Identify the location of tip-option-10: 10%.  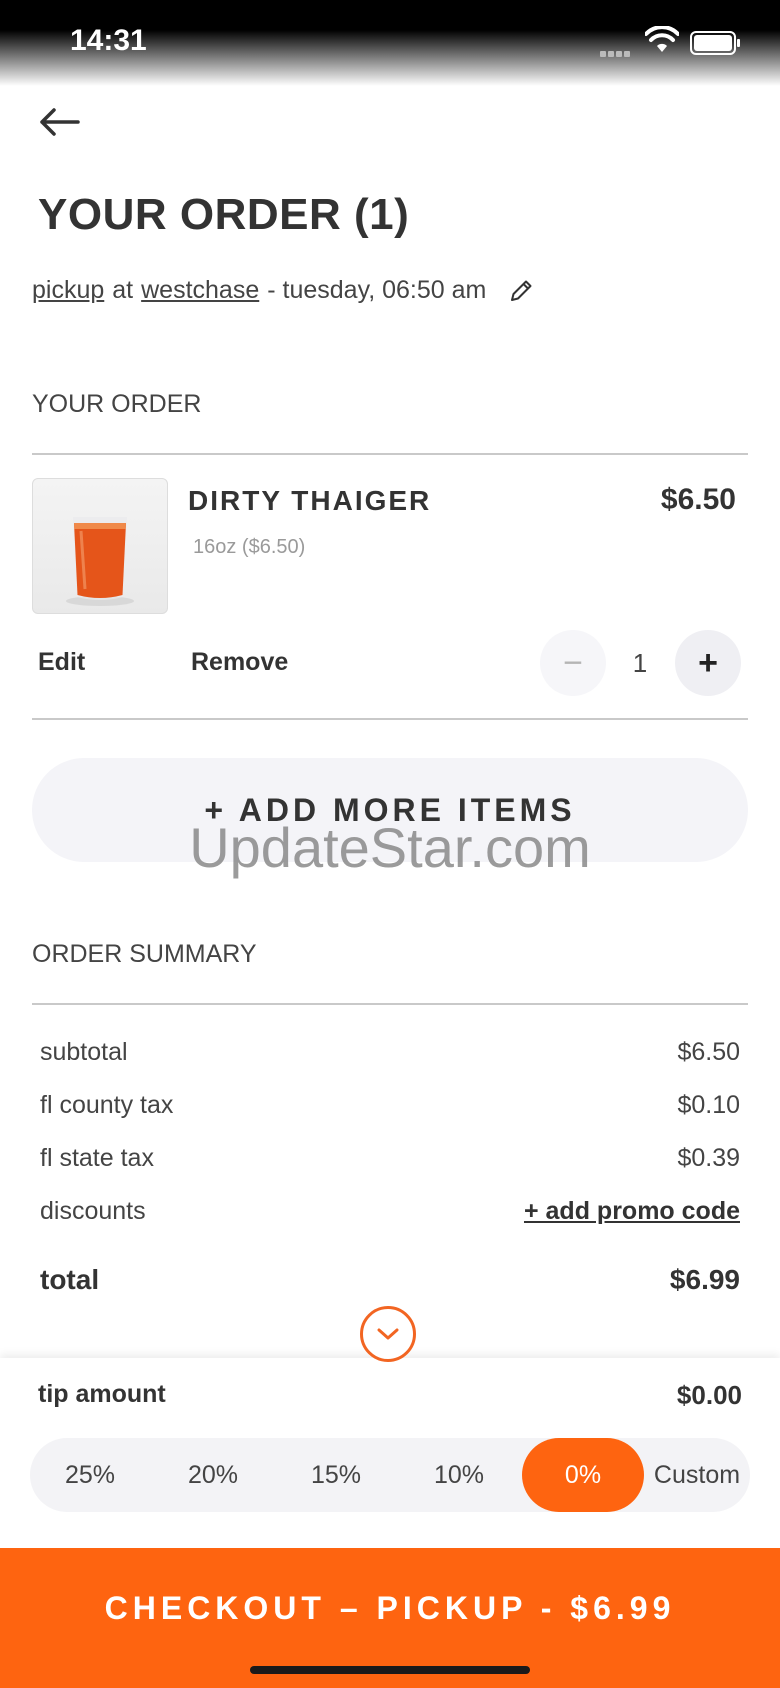
(459, 1475).